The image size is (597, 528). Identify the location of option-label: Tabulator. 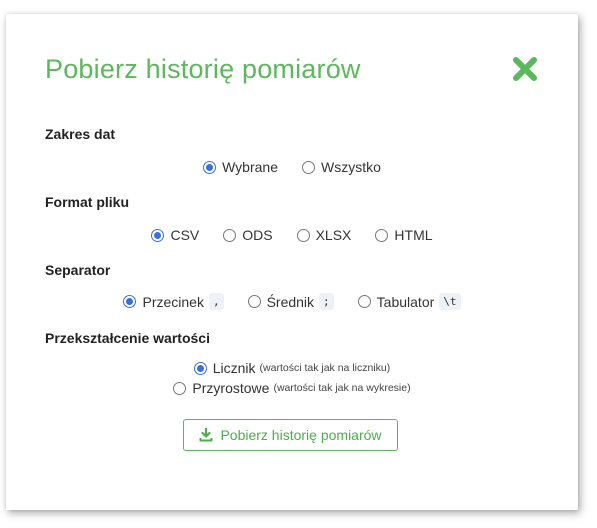
(405, 301).